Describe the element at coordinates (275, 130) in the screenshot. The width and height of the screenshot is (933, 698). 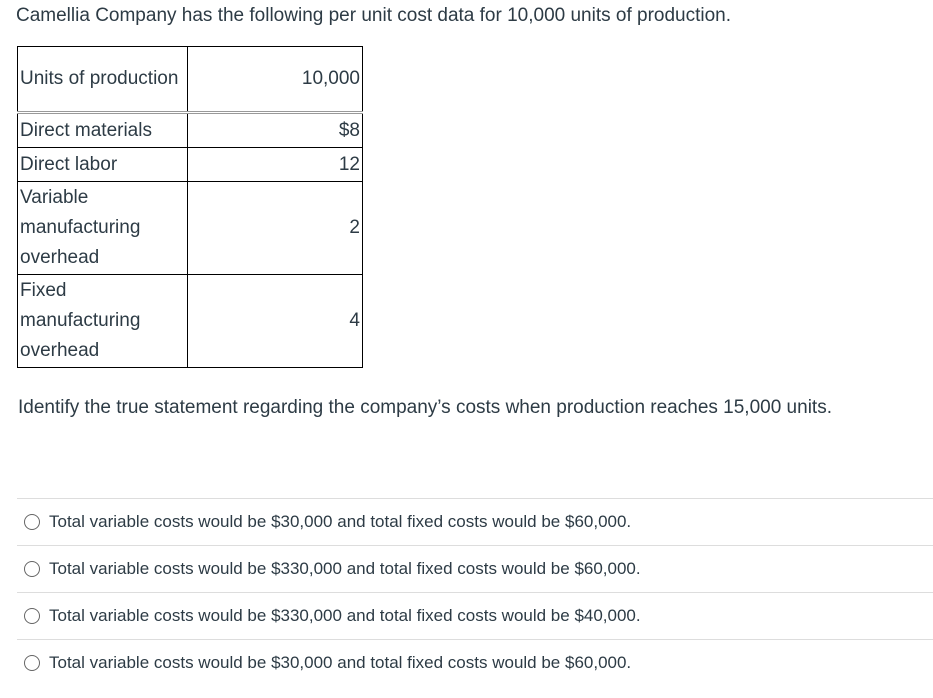
I see `row-value: $8` at that location.